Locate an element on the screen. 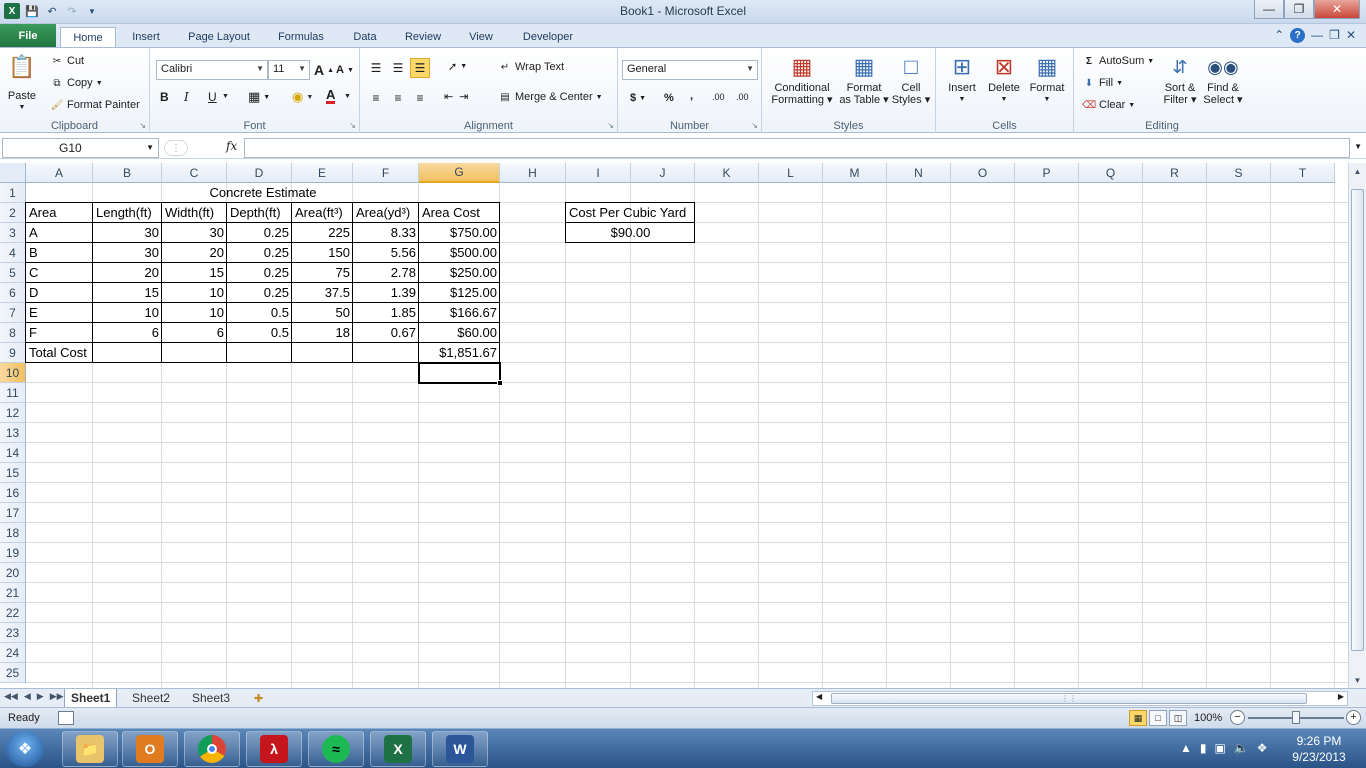  data-cell: A is located at coordinates (59, 233).